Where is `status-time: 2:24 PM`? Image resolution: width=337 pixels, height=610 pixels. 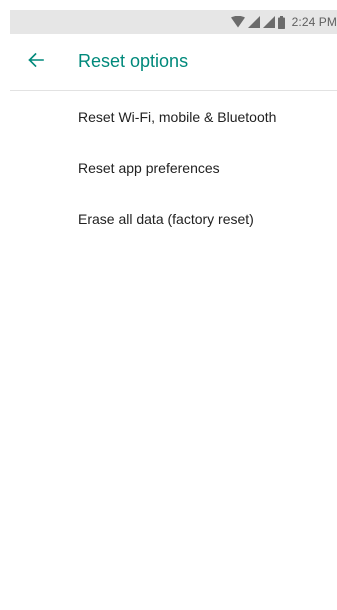 status-time: 2:24 PM is located at coordinates (314, 22).